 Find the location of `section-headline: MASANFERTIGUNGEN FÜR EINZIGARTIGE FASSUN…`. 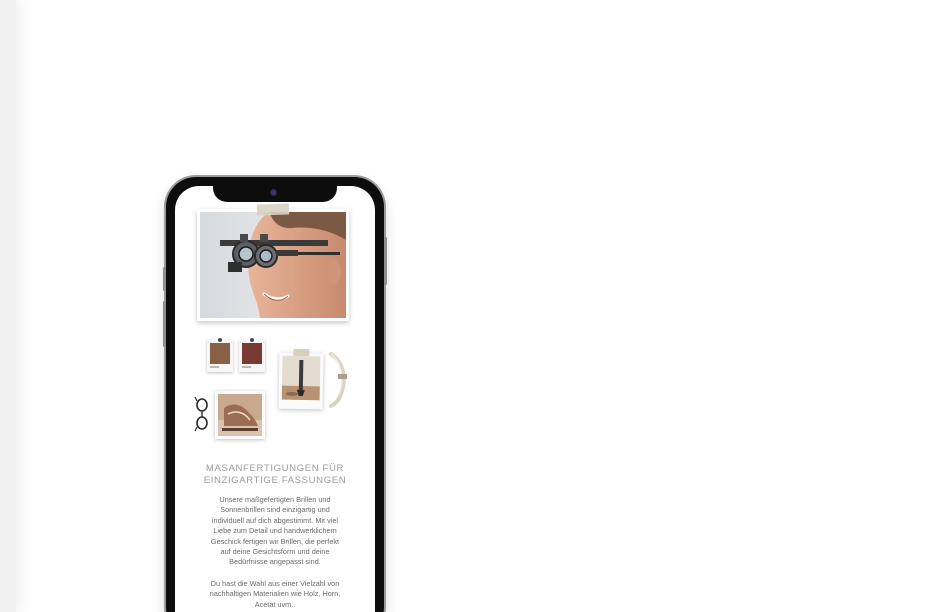

section-headline: MASANFERTIGUNGEN FÜR EINZIGARTIGE FASSUN… is located at coordinates (275, 474).